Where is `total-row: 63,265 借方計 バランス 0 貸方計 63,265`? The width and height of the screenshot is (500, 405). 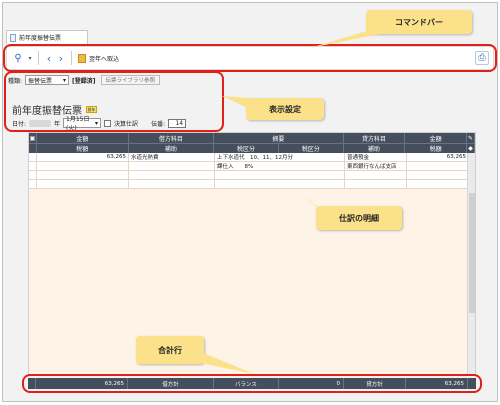 total-row: 63,265 借方計 バランス 0 貸方計 63,265 is located at coordinates (252, 383).